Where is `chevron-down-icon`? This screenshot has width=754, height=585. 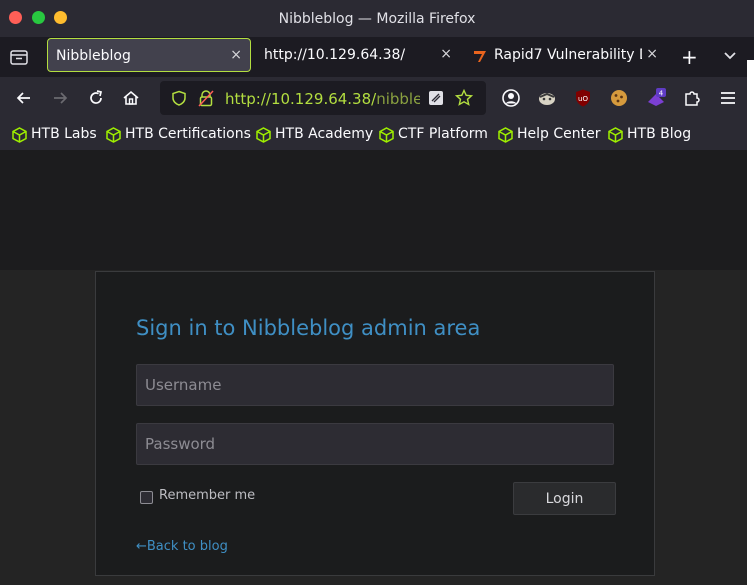
chevron-down-icon is located at coordinates (730, 55).